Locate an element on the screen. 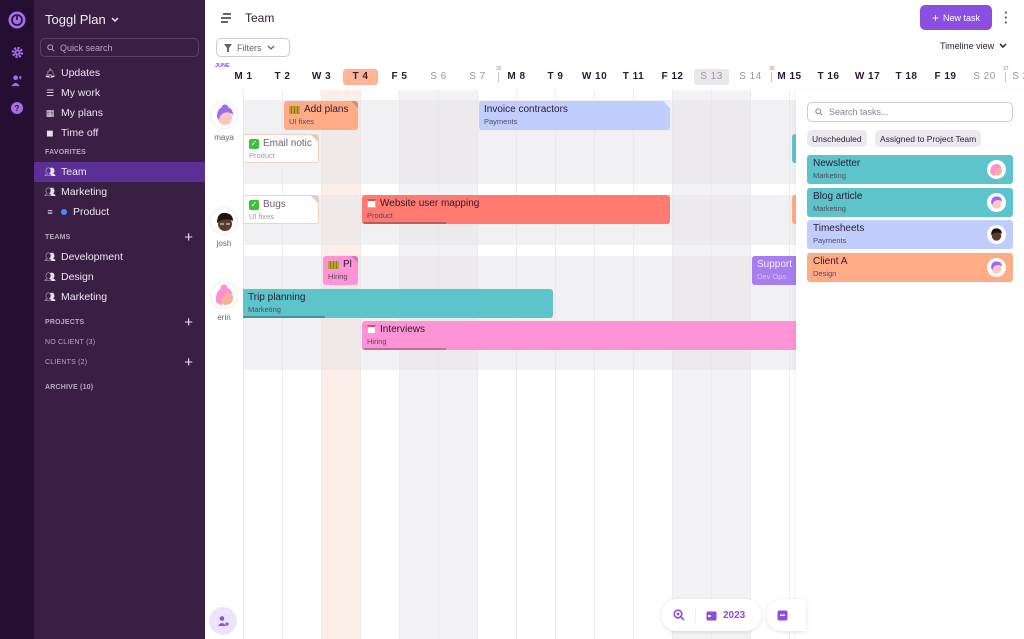 This screenshot has width=1024, height=639. day-header-f19: F 19 is located at coordinates (945, 77).